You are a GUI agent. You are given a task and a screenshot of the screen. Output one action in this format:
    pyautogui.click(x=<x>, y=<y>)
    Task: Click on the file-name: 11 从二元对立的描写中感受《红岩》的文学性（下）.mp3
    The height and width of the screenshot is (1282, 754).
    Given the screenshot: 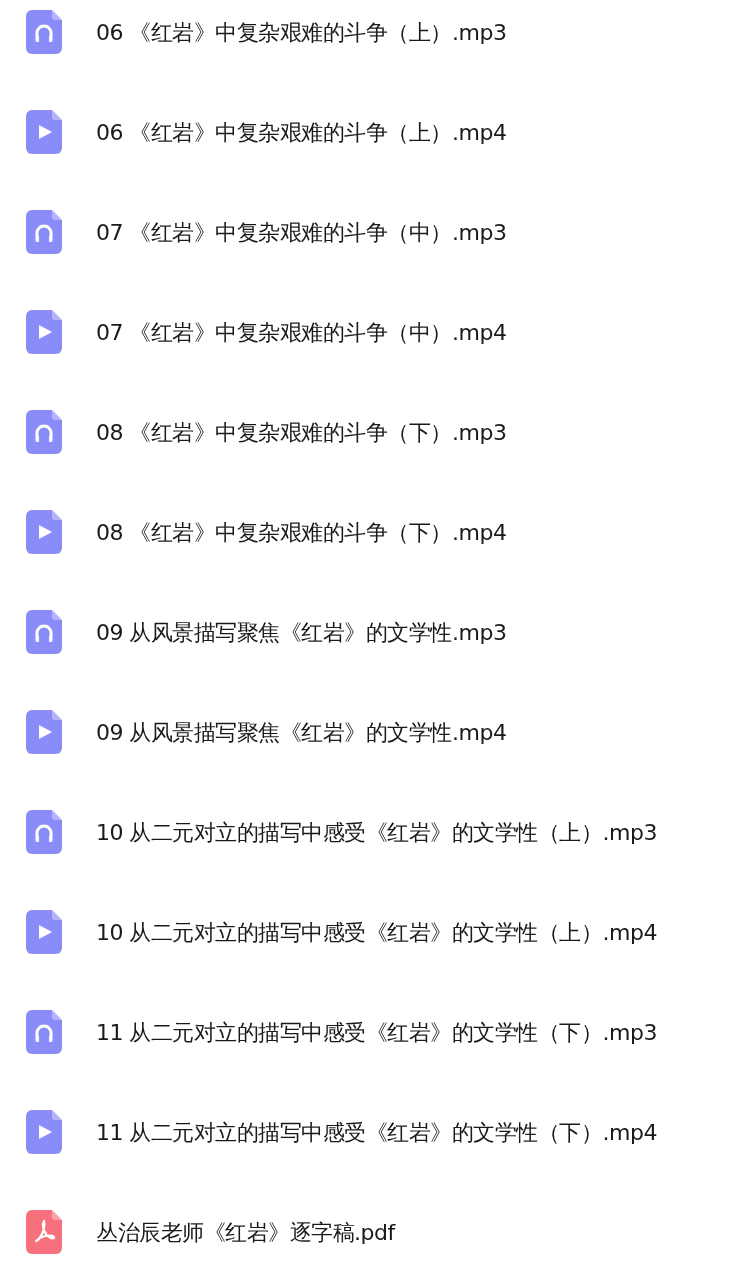 What is the action you would take?
    pyautogui.click(x=376, y=1032)
    